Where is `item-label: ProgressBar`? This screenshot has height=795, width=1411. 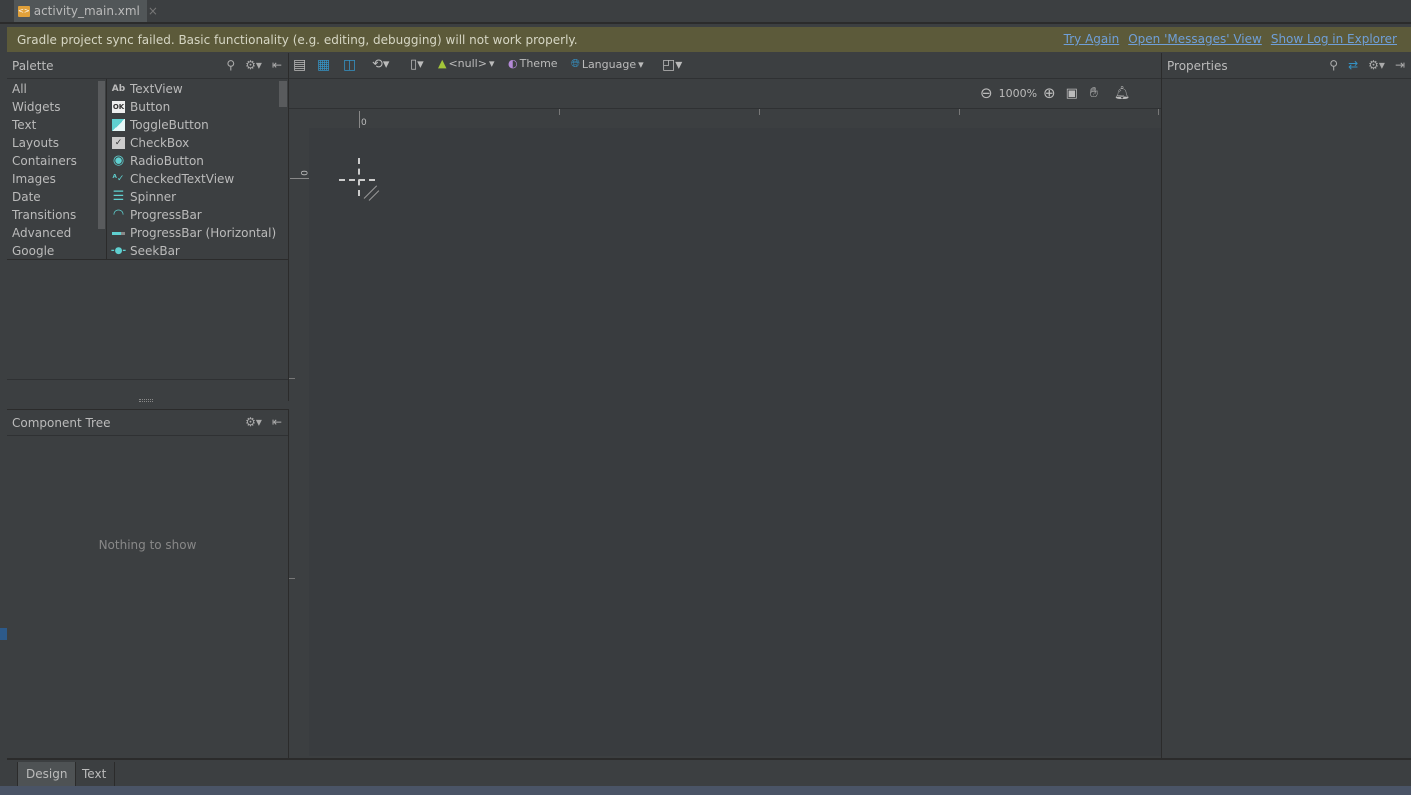
item-label: ProgressBar is located at coordinates (166, 215).